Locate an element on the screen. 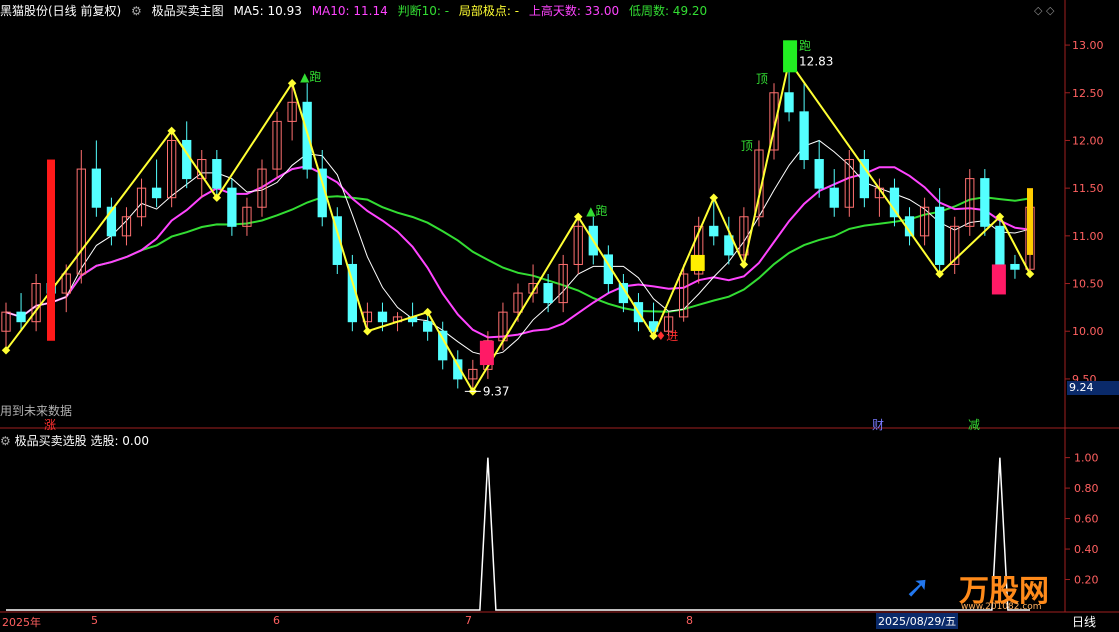 The image size is (1119, 632). sub-y-tick-label: 1.00 is located at coordinates (1086, 458).